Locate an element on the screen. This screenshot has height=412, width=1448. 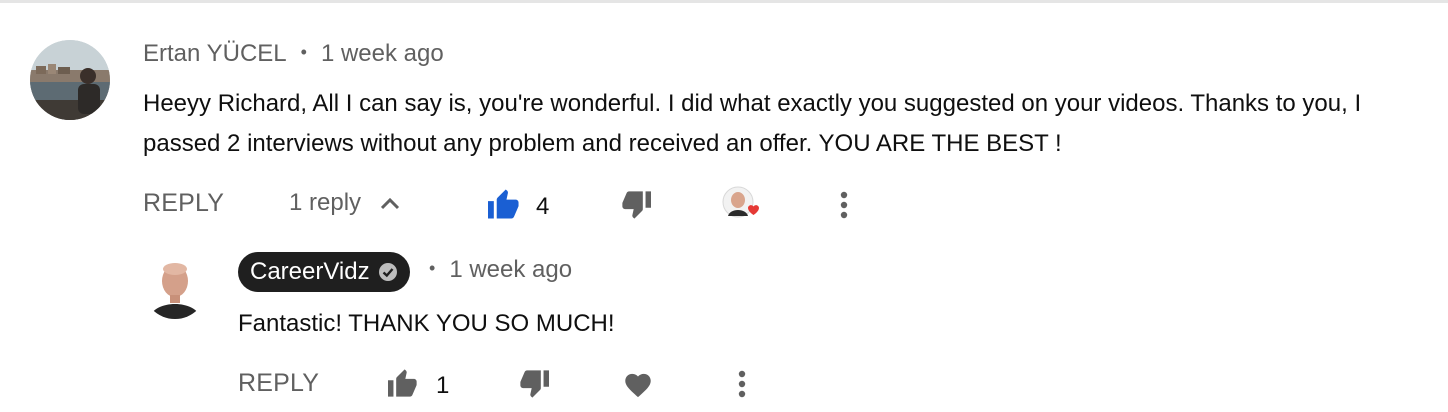
reply-header: • 1 week ago is located at coordinates (500, 270).